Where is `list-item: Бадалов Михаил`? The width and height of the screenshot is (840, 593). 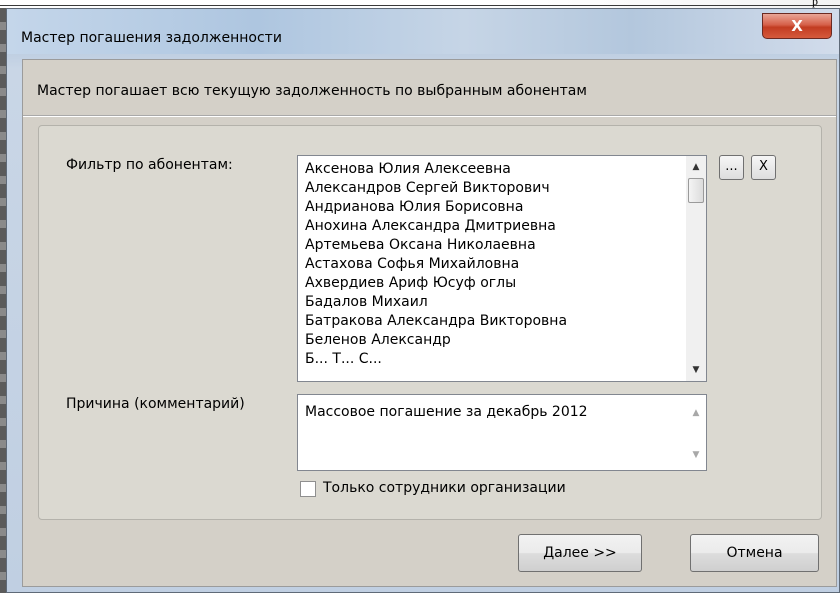
list-item: Бадалов Михаил is located at coordinates (366, 302).